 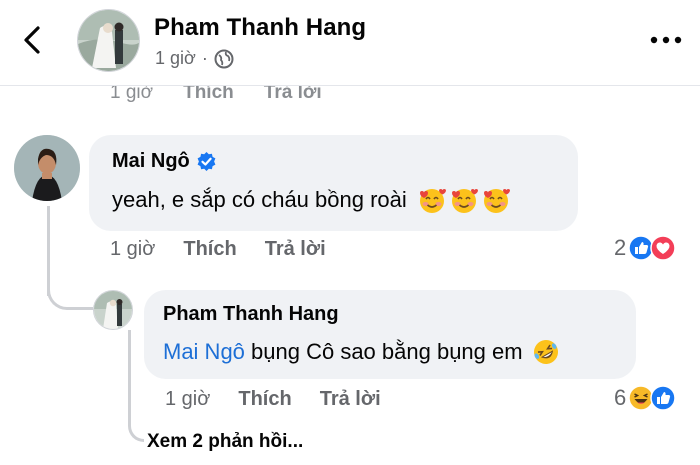 I want to click on reply-body: Mai Ngô bụng Cô sao bằng bụng em, so click(x=362, y=352).